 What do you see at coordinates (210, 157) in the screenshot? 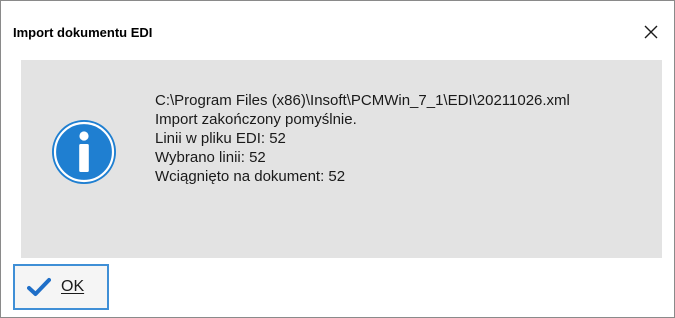
I see `message-line-selected-lines: Wybrano linii: 52` at bounding box center [210, 157].